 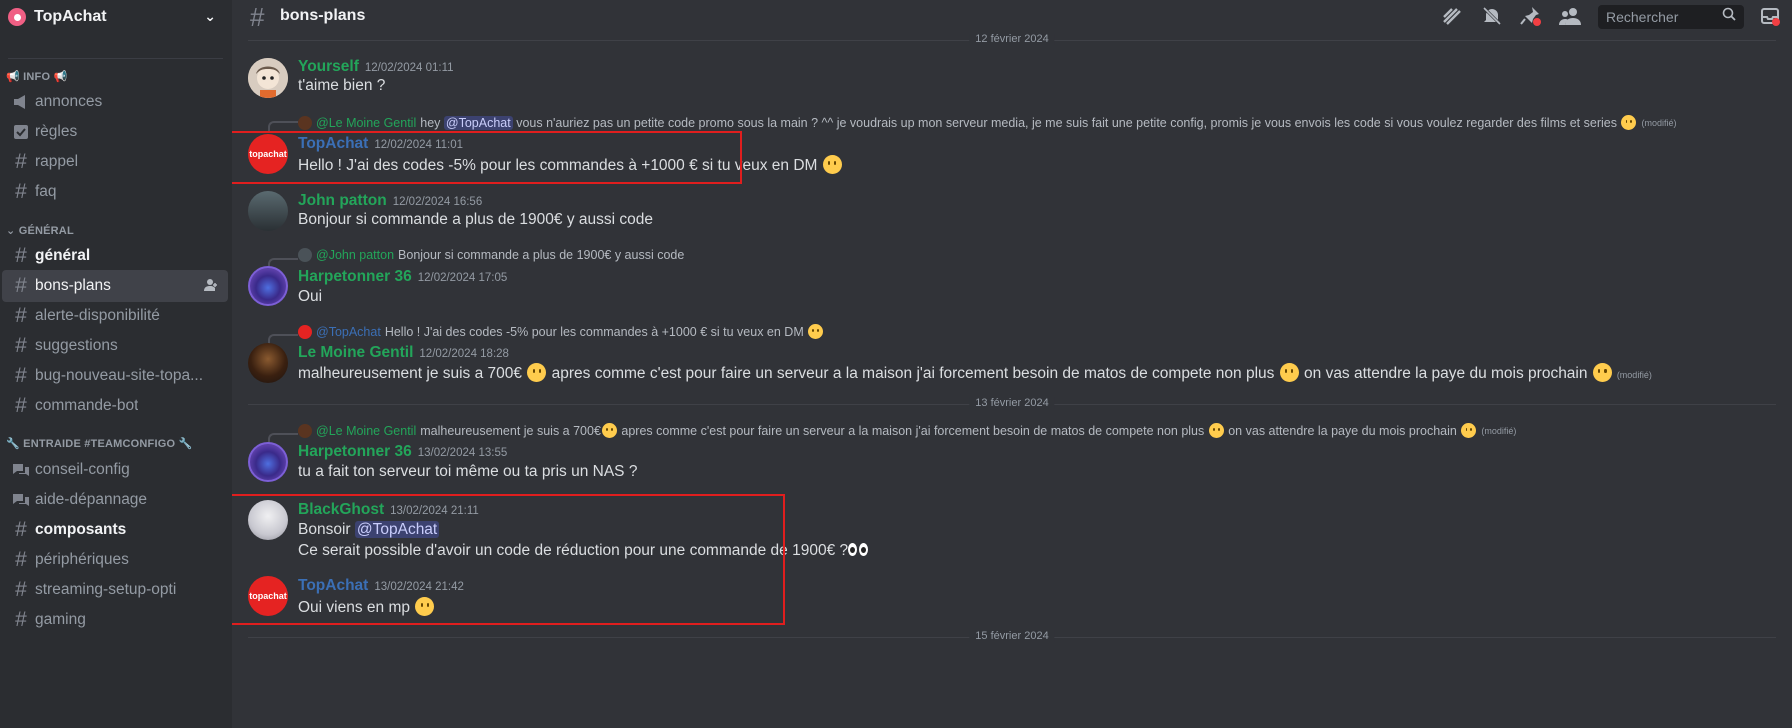 I want to click on sidebar-item-general: # général, so click(x=115, y=256).